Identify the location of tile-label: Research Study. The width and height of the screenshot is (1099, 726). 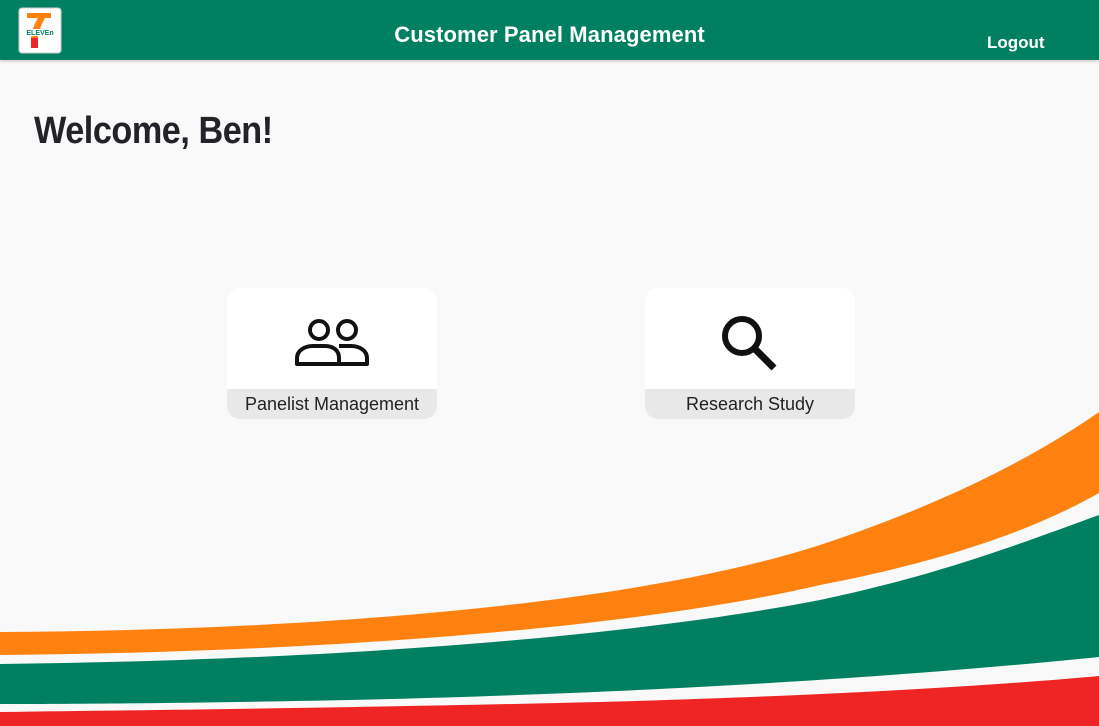
(750, 404).